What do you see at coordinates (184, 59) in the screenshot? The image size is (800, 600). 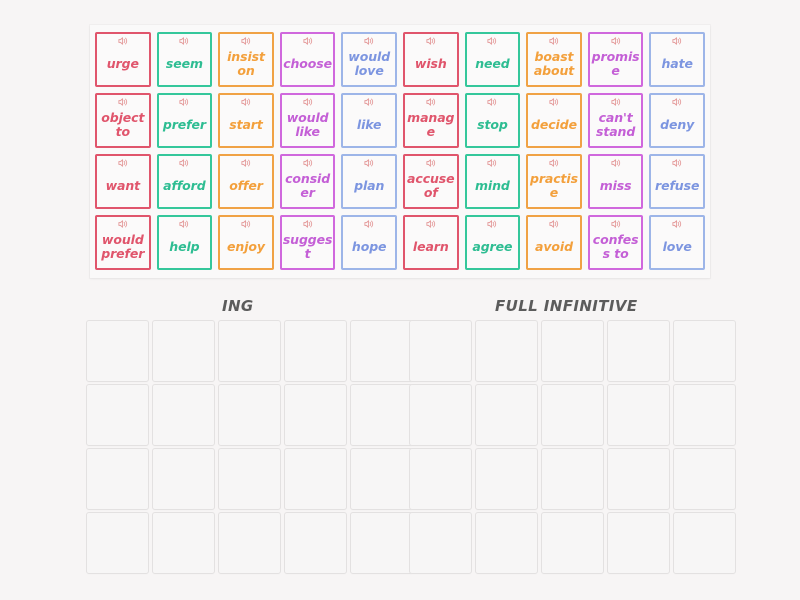 I see `word-card: seem` at bounding box center [184, 59].